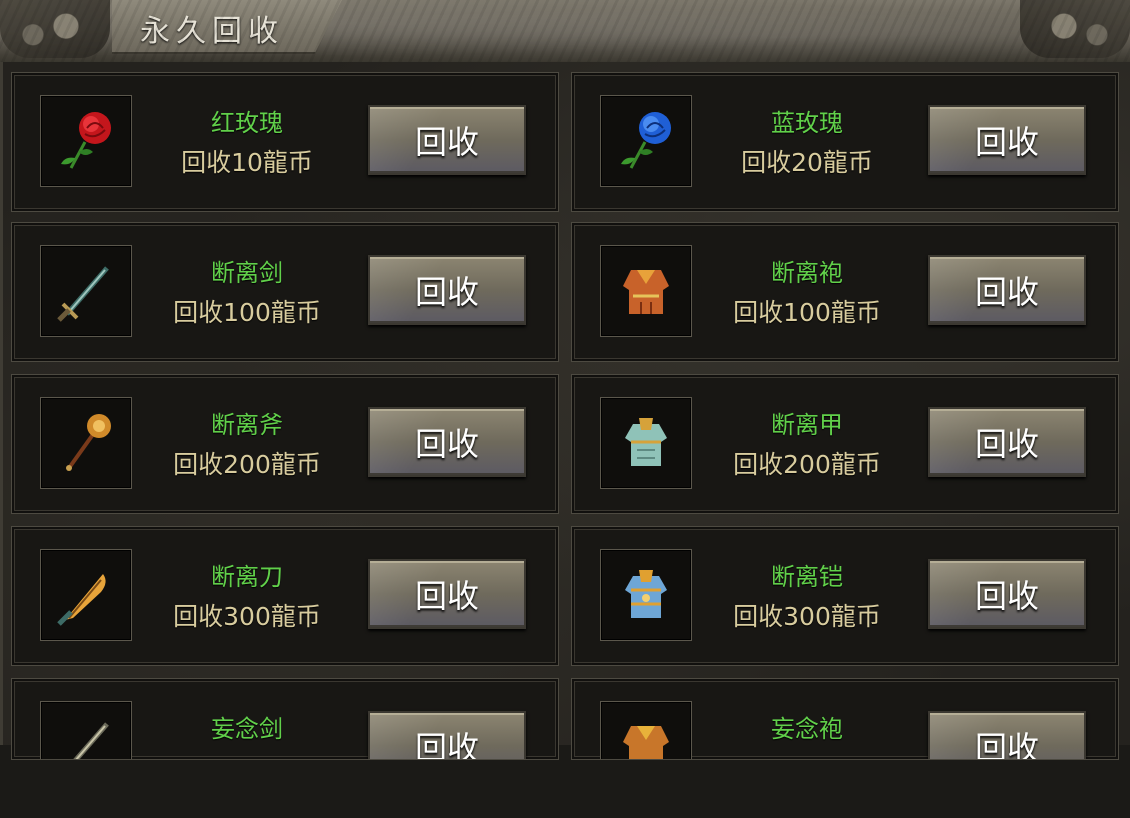 Image resolution: width=1130 pixels, height=818 pixels. I want to click on item-card: 断离甲 回收200龍币 回收, so click(845, 444).